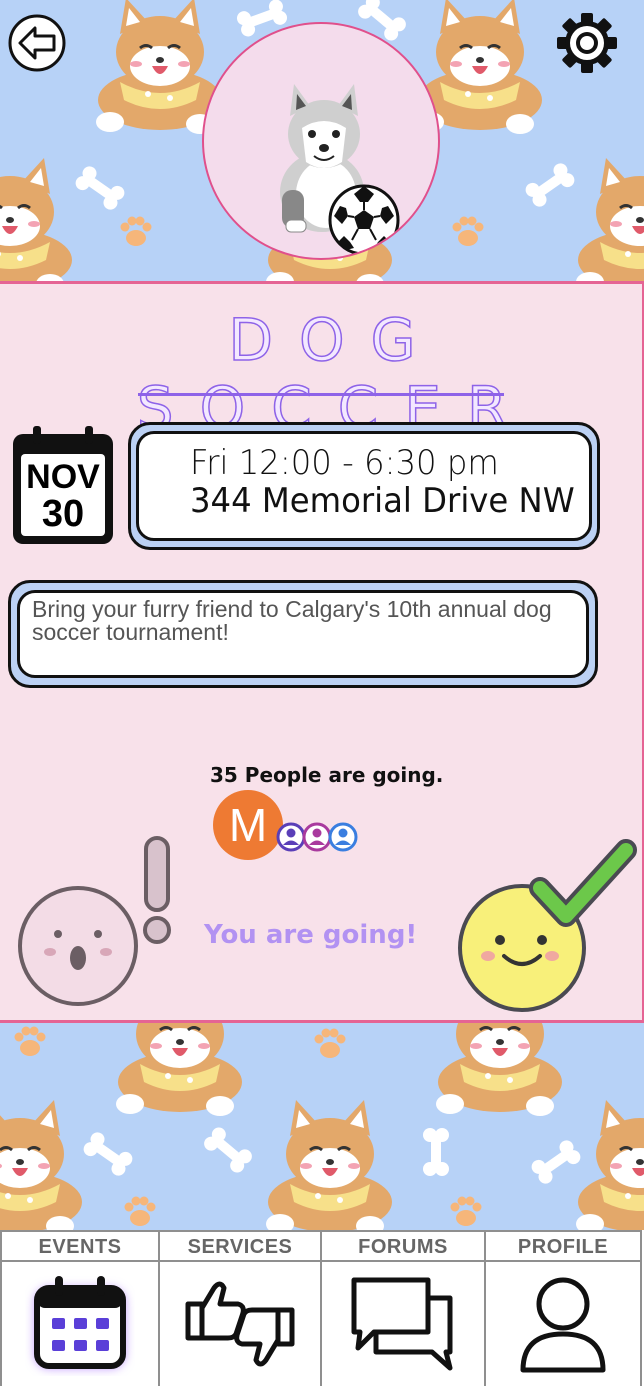 This screenshot has width=644, height=1386. Describe the element at coordinates (382, 501) in the screenshot. I see `event-address: 344 Memorial Drive NW` at that location.